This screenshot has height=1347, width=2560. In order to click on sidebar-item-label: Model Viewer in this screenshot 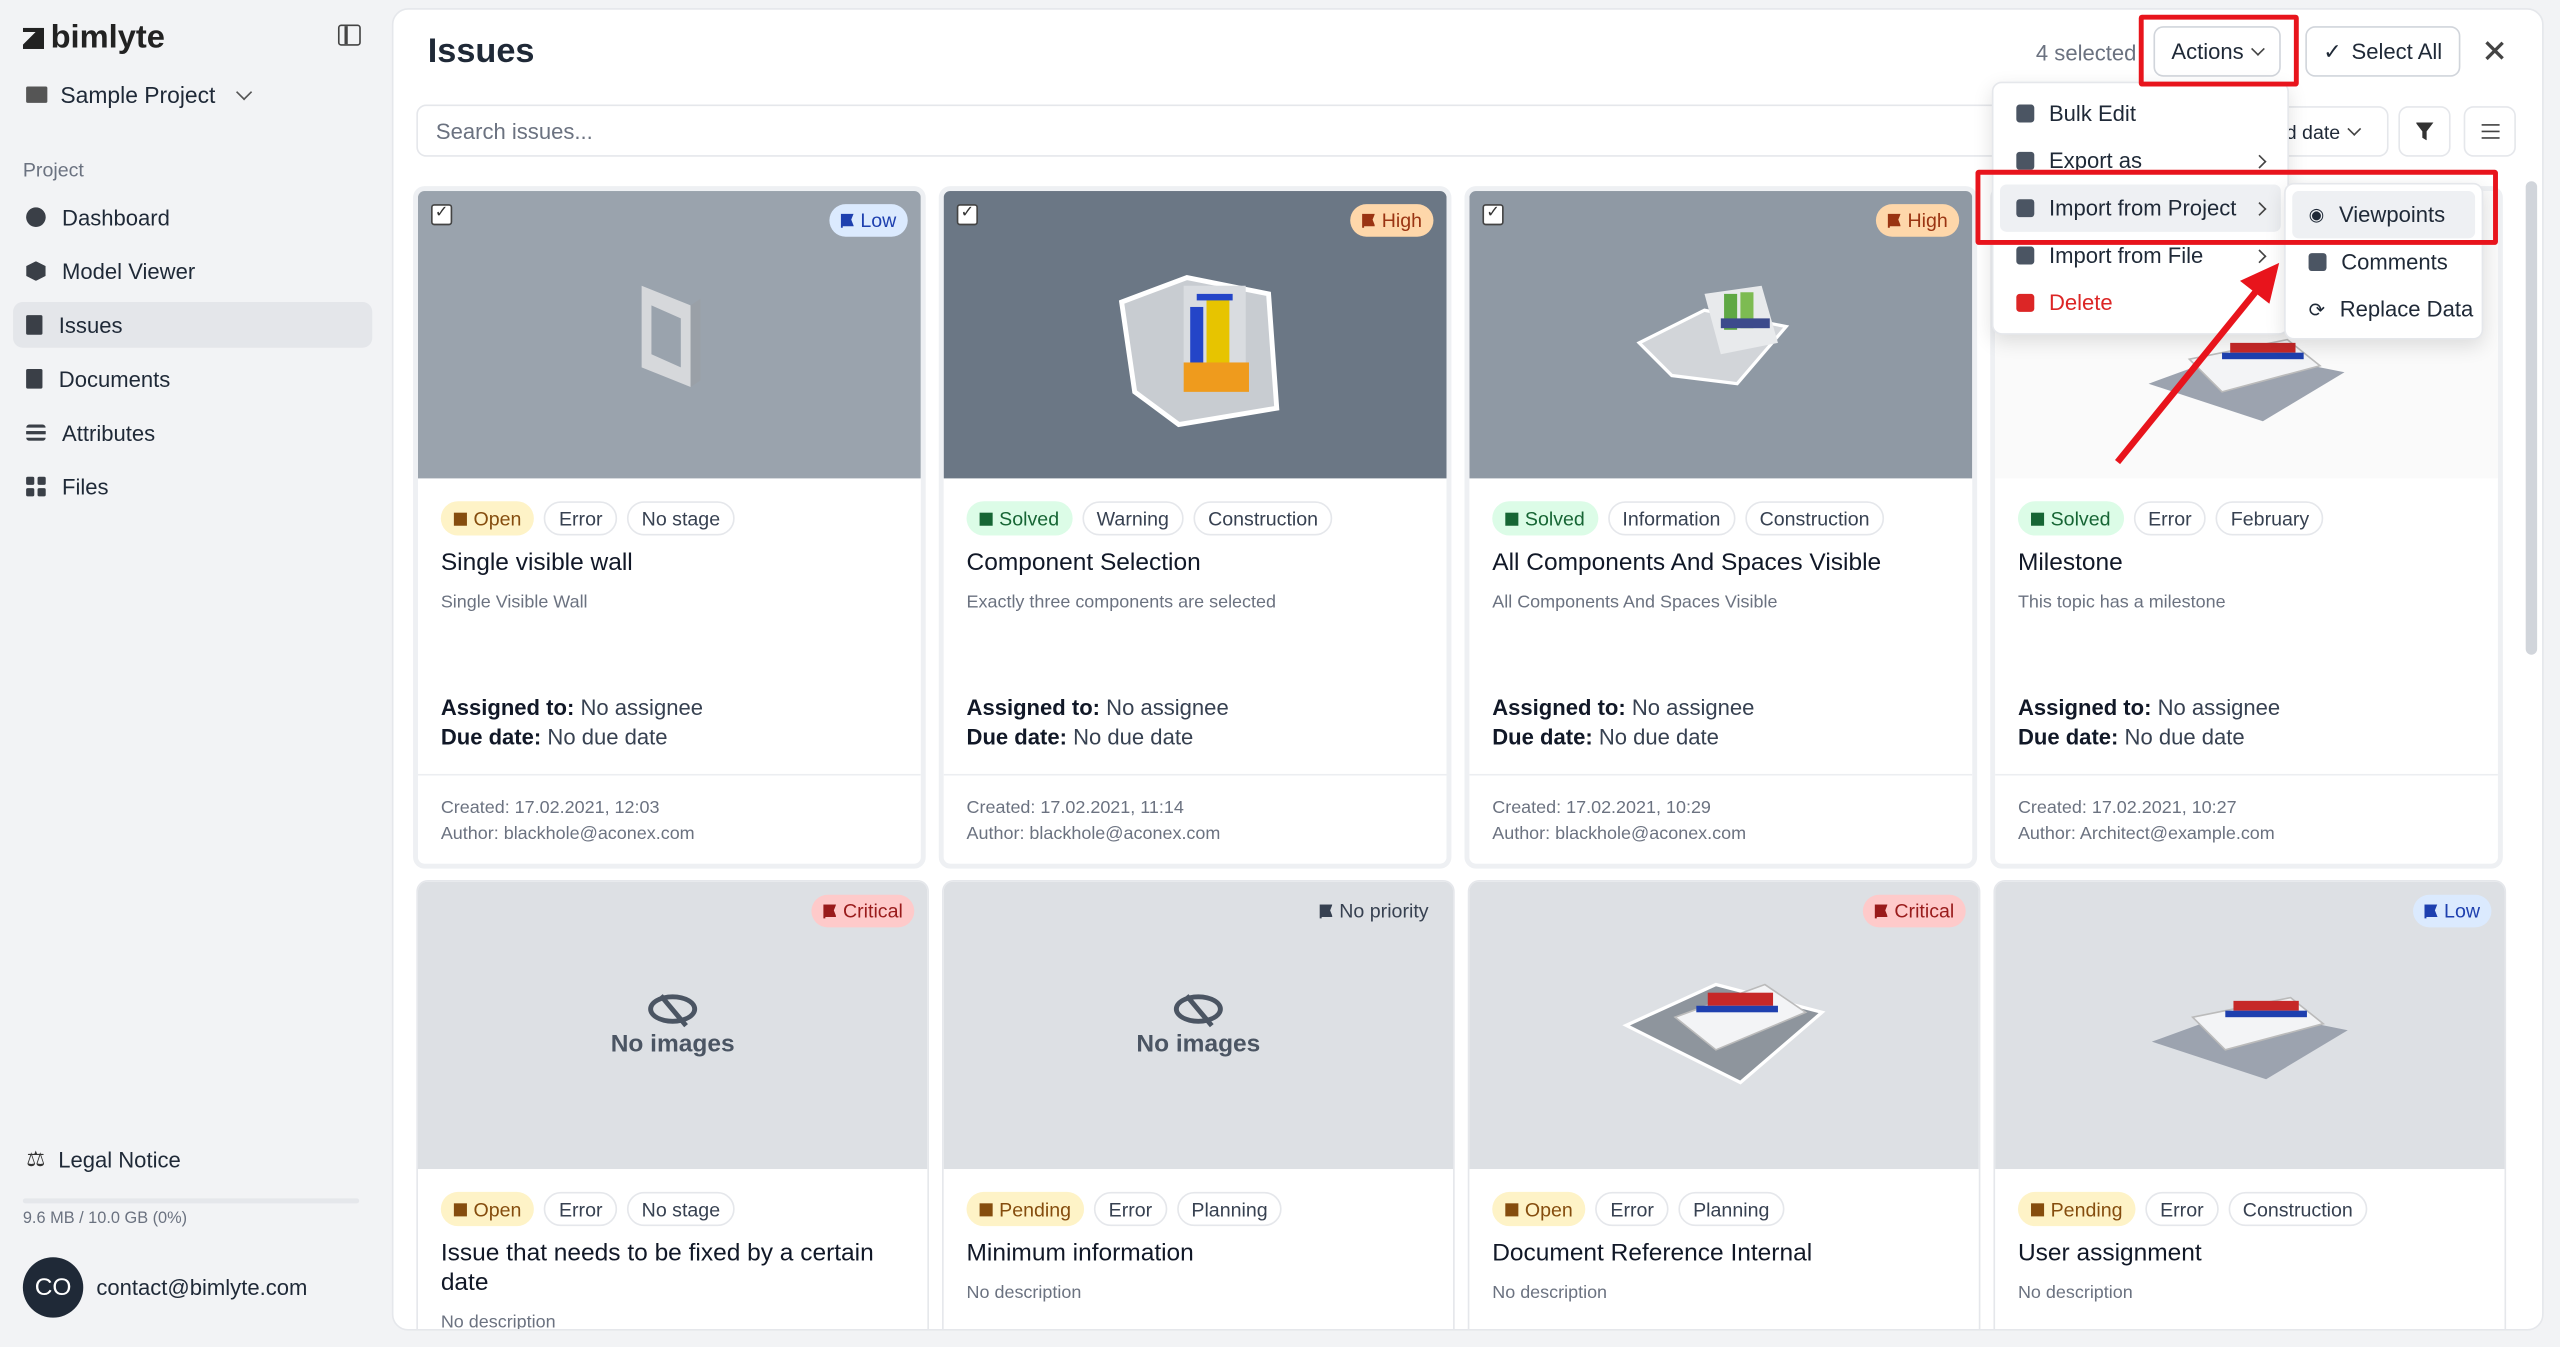, I will do `click(129, 271)`.